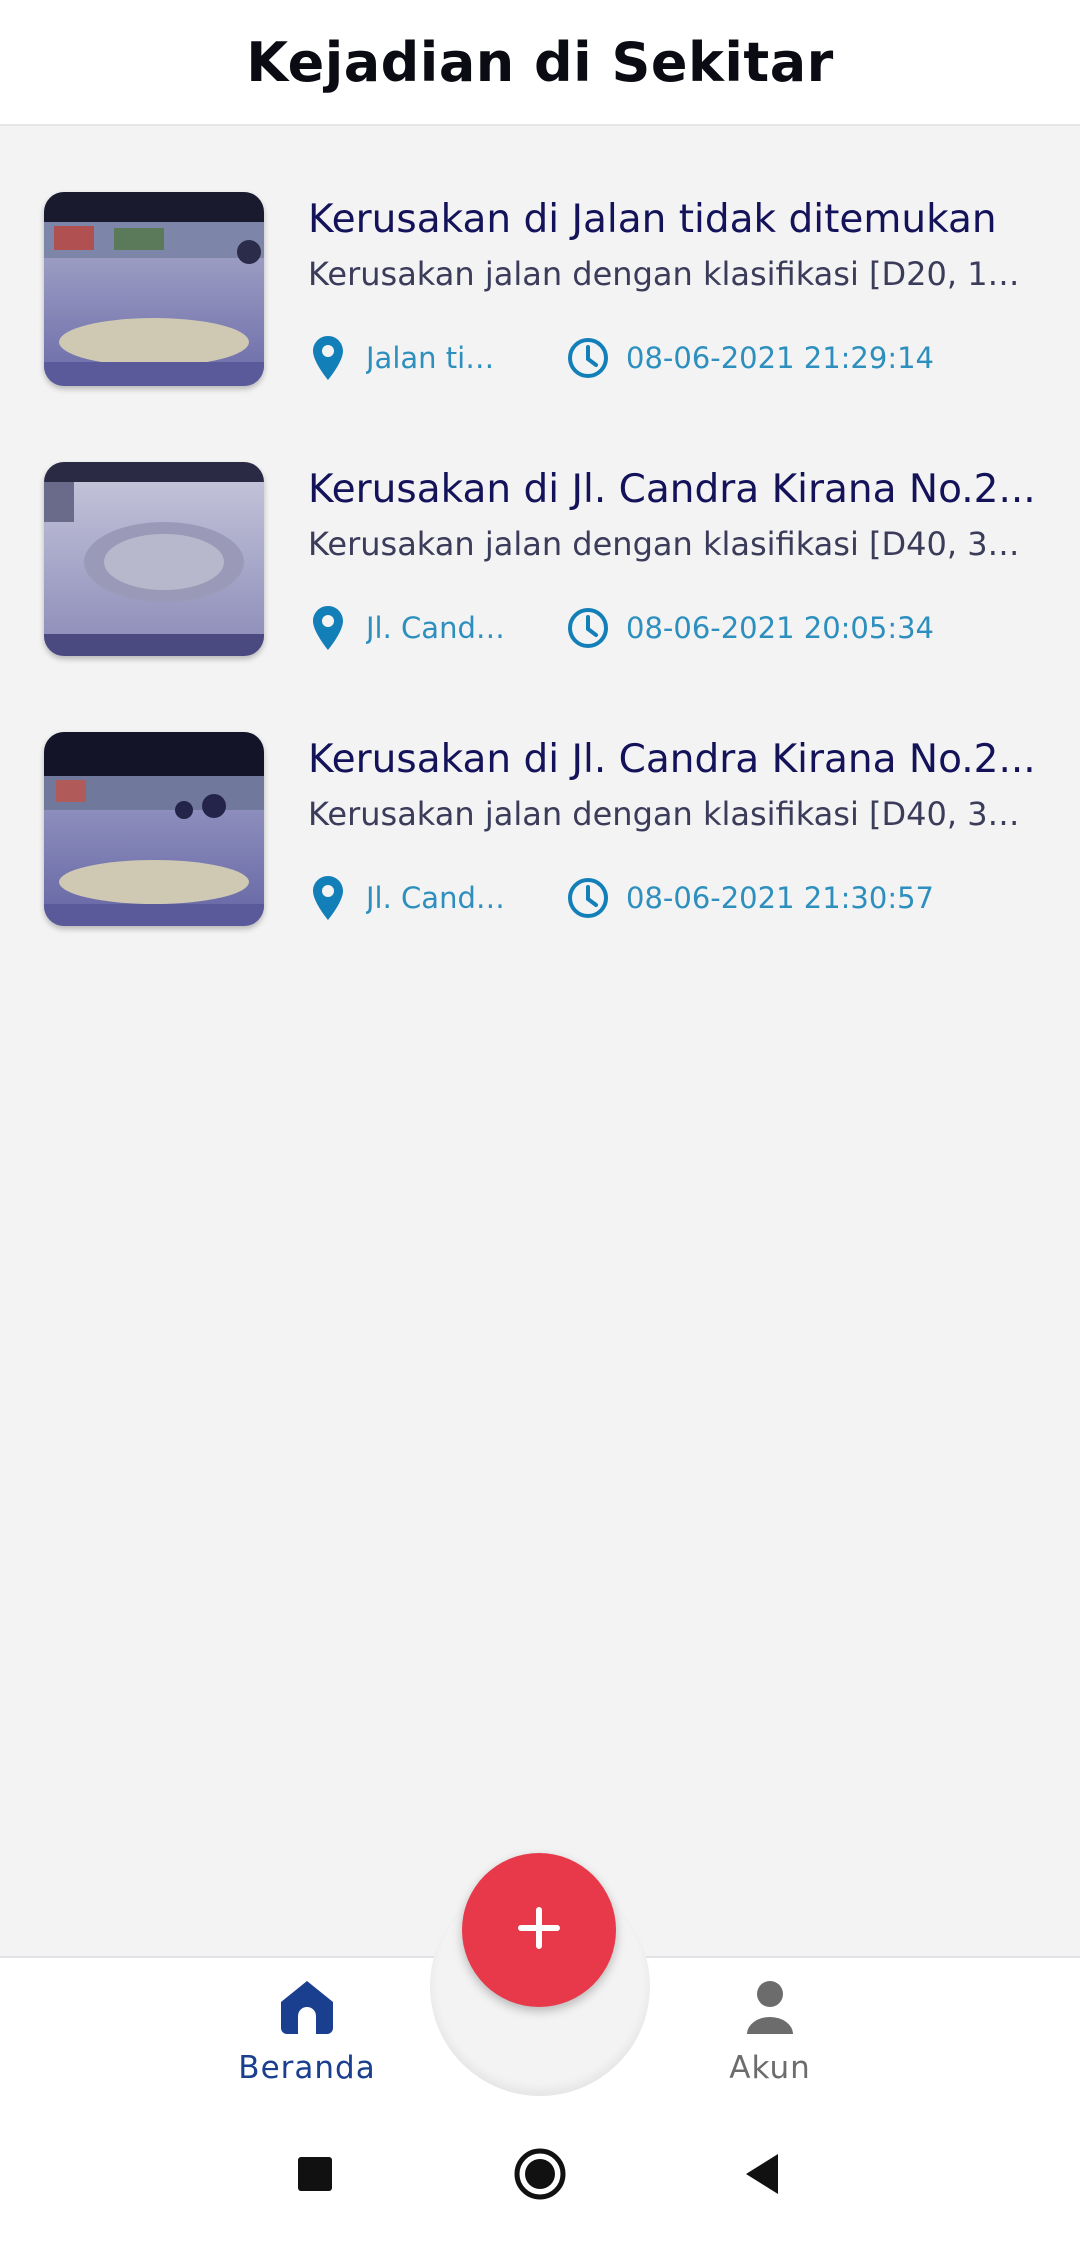  Describe the element at coordinates (780, 358) in the screenshot. I see `timestamp-text: 08-06-2021 21:29:14` at that location.